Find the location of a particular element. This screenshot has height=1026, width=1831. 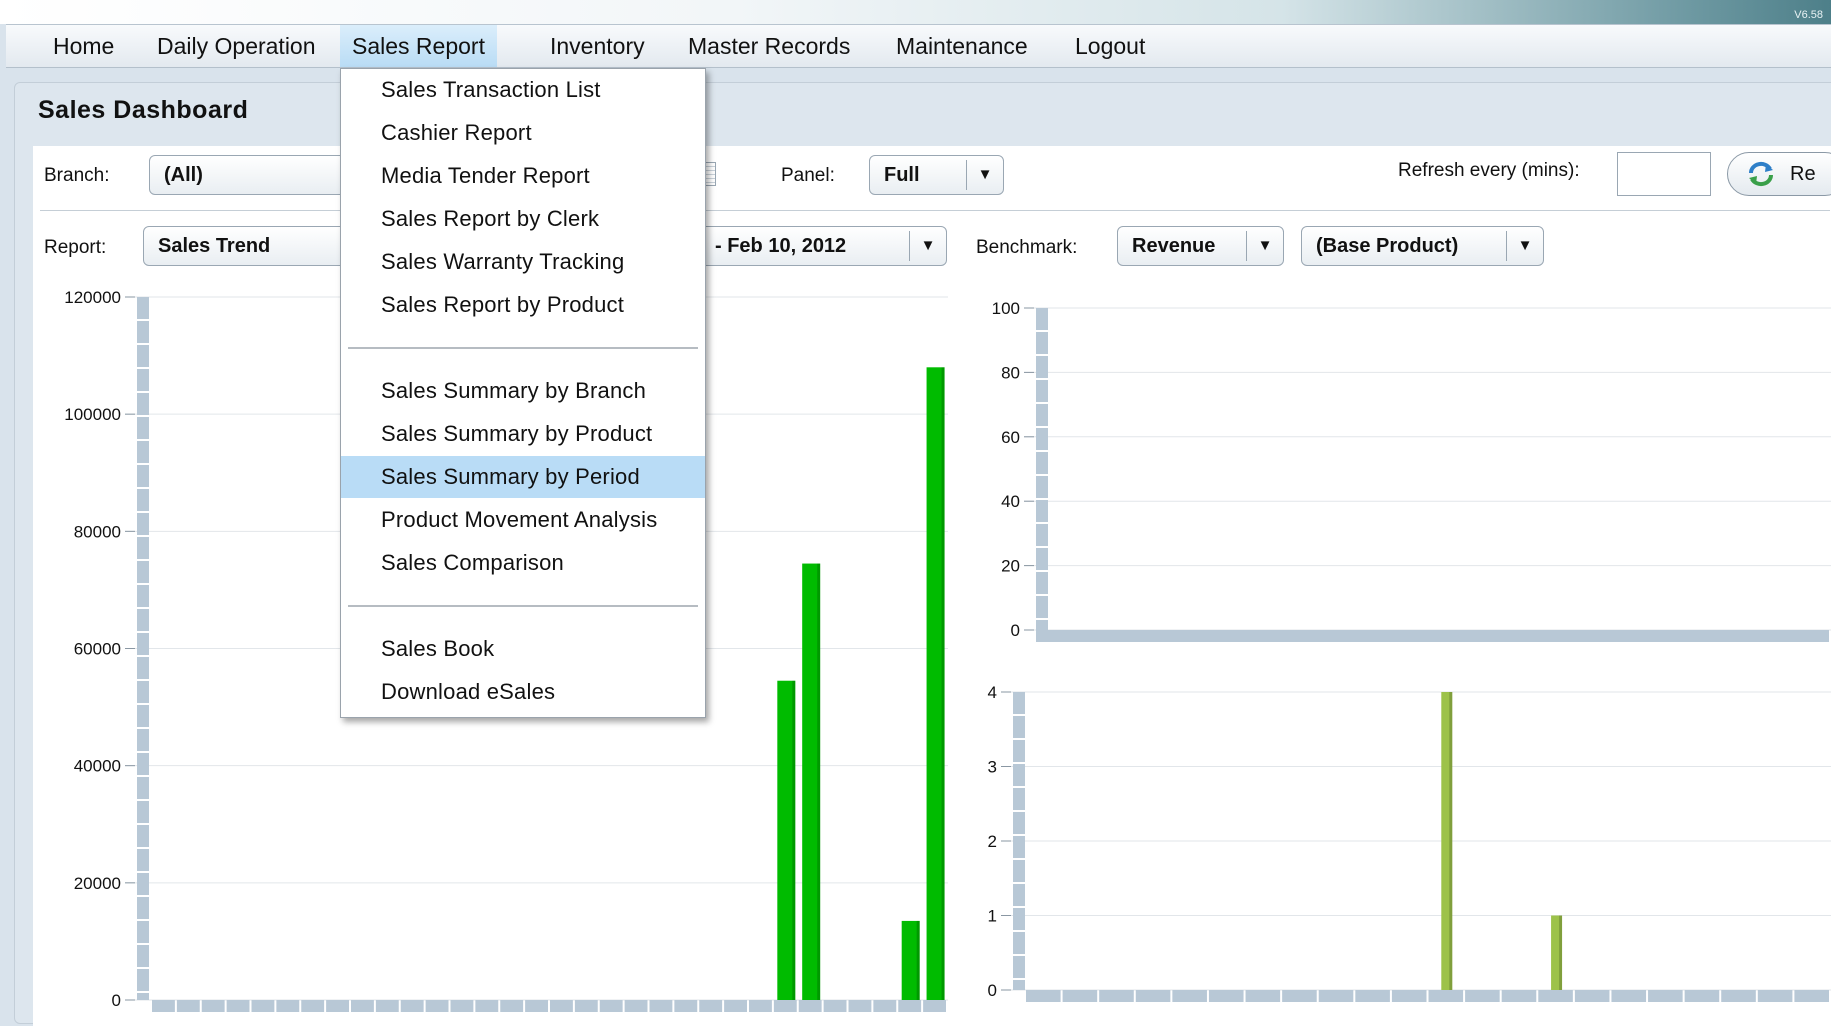

panel-select: Full ▼ is located at coordinates (936, 175).